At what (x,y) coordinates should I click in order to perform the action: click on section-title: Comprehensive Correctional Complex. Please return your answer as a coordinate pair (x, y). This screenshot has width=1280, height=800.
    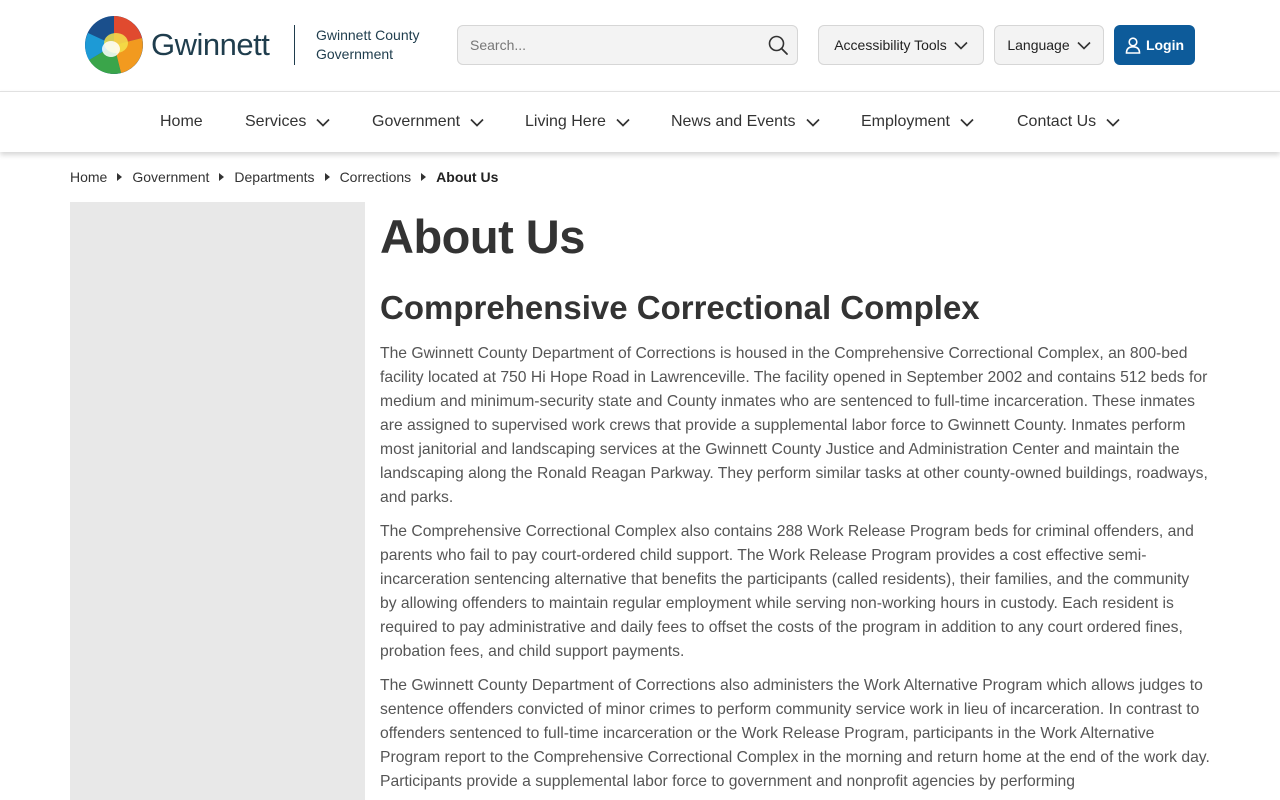
    Looking at the image, I should click on (680, 307).